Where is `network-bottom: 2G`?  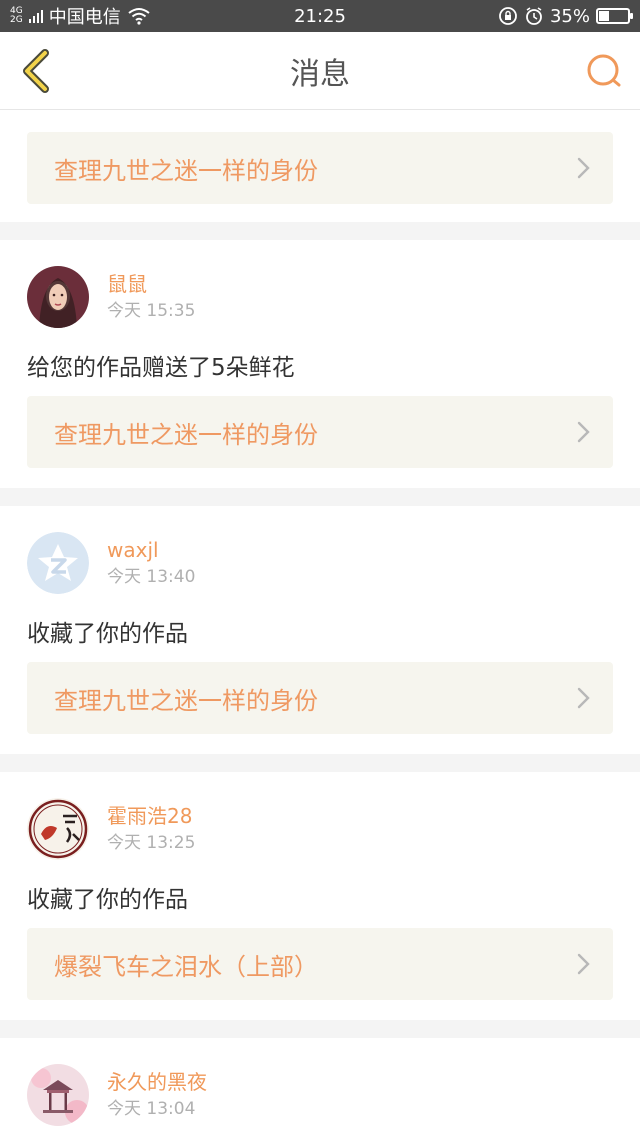
network-bottom: 2G is located at coordinates (16, 20).